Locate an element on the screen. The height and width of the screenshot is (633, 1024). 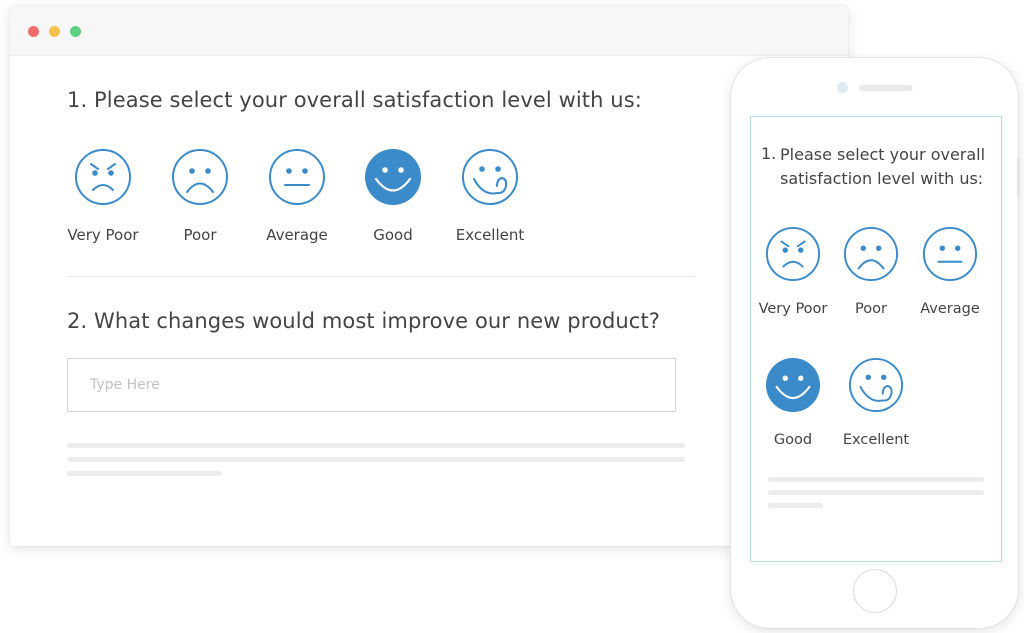
rating-option-poor: Poor is located at coordinates (200, 196).